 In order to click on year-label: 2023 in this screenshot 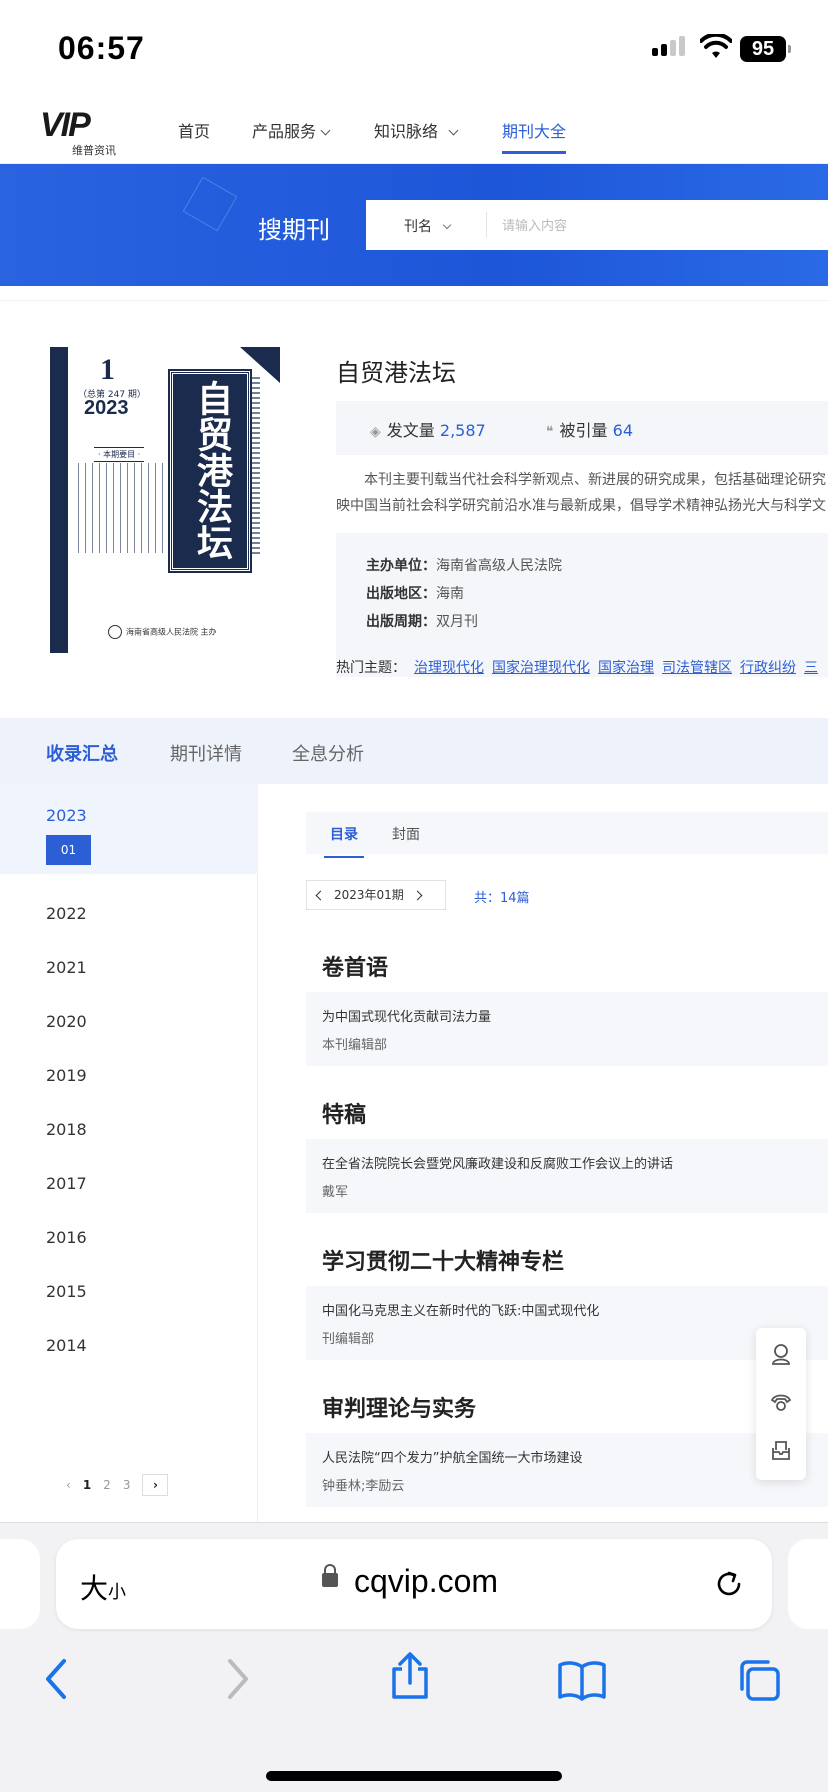, I will do `click(66, 815)`.